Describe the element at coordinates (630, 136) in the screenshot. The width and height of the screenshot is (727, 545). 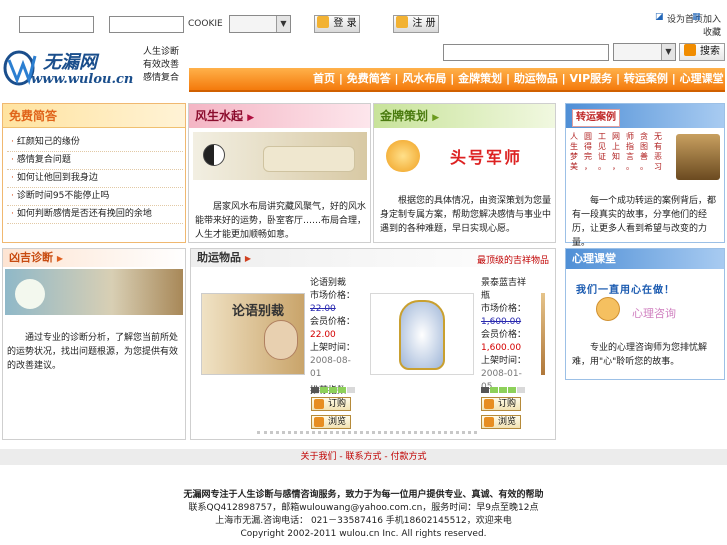
I see `cases-grid-char: 师` at that location.